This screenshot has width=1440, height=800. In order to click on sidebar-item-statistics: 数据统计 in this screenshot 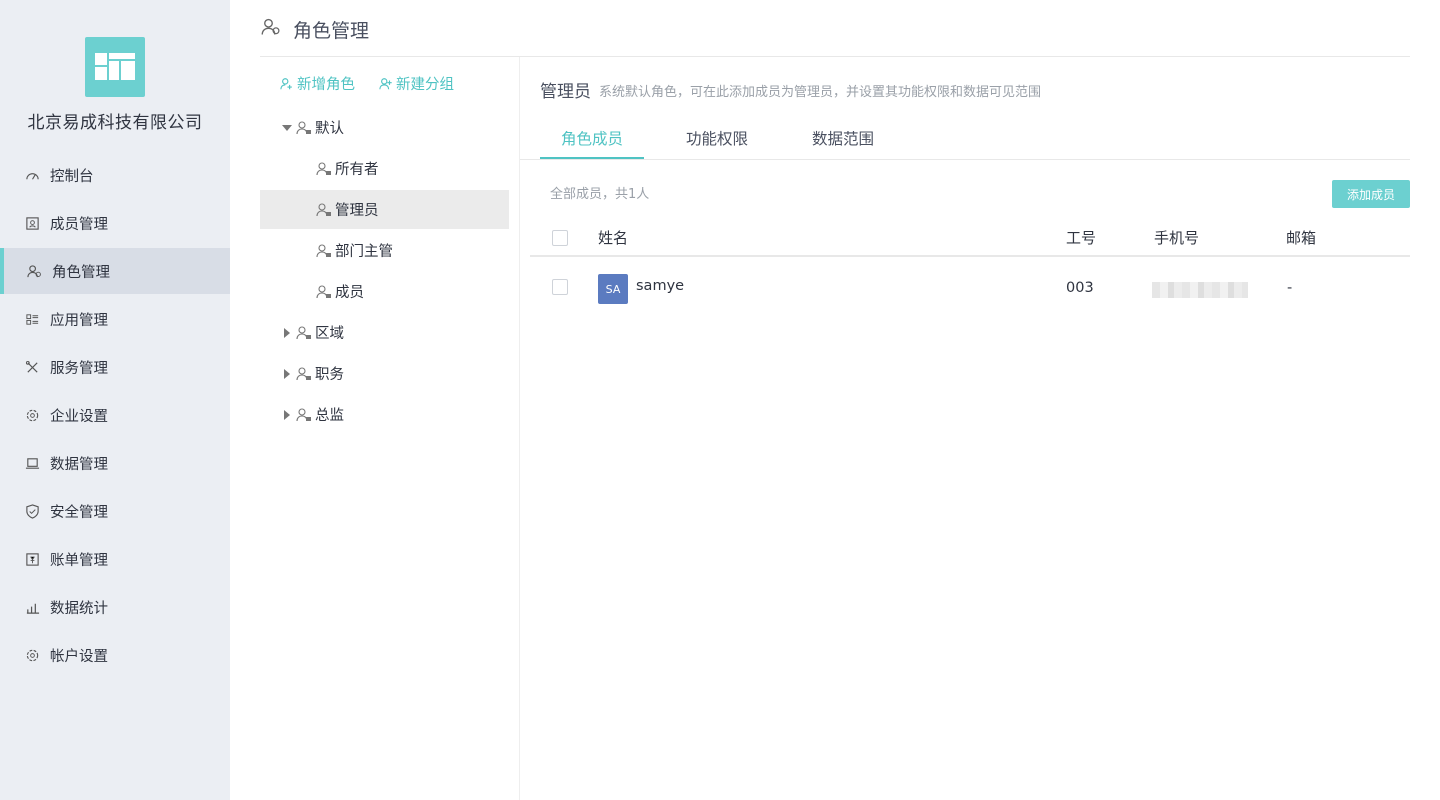, I will do `click(115, 607)`.